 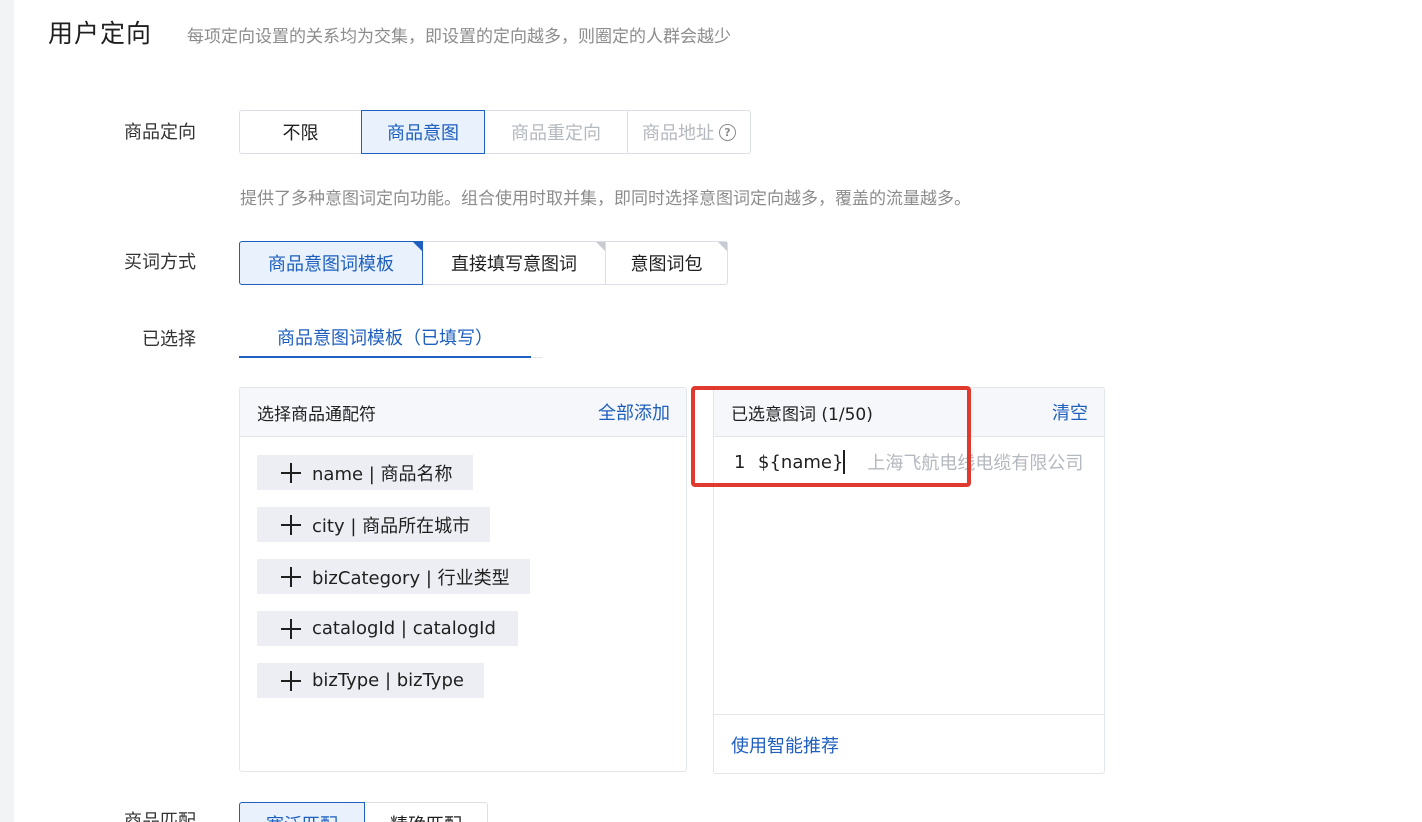 What do you see at coordinates (1070, 412) in the screenshot?
I see `clear-button: 清空` at bounding box center [1070, 412].